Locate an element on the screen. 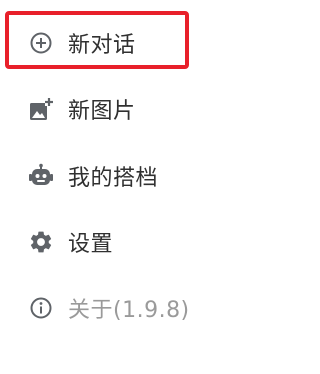  menu-item-label: 我的搭档 is located at coordinates (113, 178).